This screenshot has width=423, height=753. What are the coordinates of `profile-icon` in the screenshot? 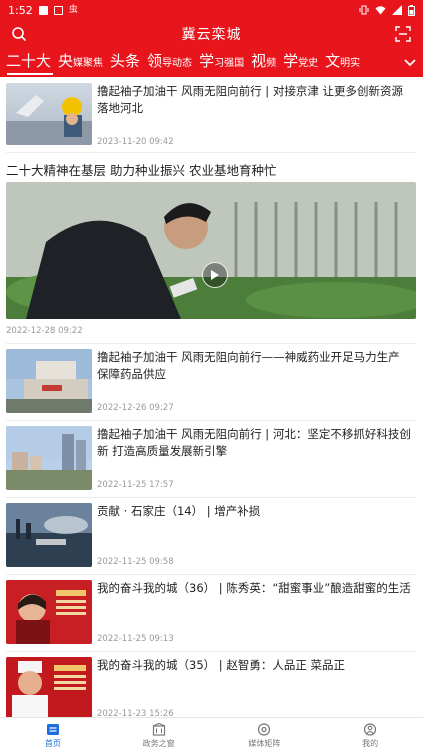 It's located at (370, 729).